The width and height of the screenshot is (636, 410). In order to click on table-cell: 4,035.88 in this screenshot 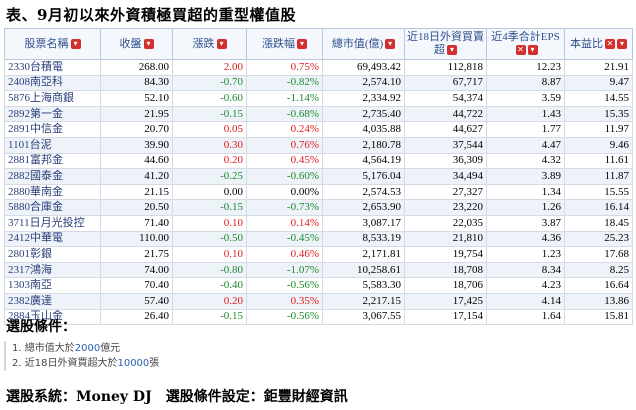, I will do `click(363, 129)`.